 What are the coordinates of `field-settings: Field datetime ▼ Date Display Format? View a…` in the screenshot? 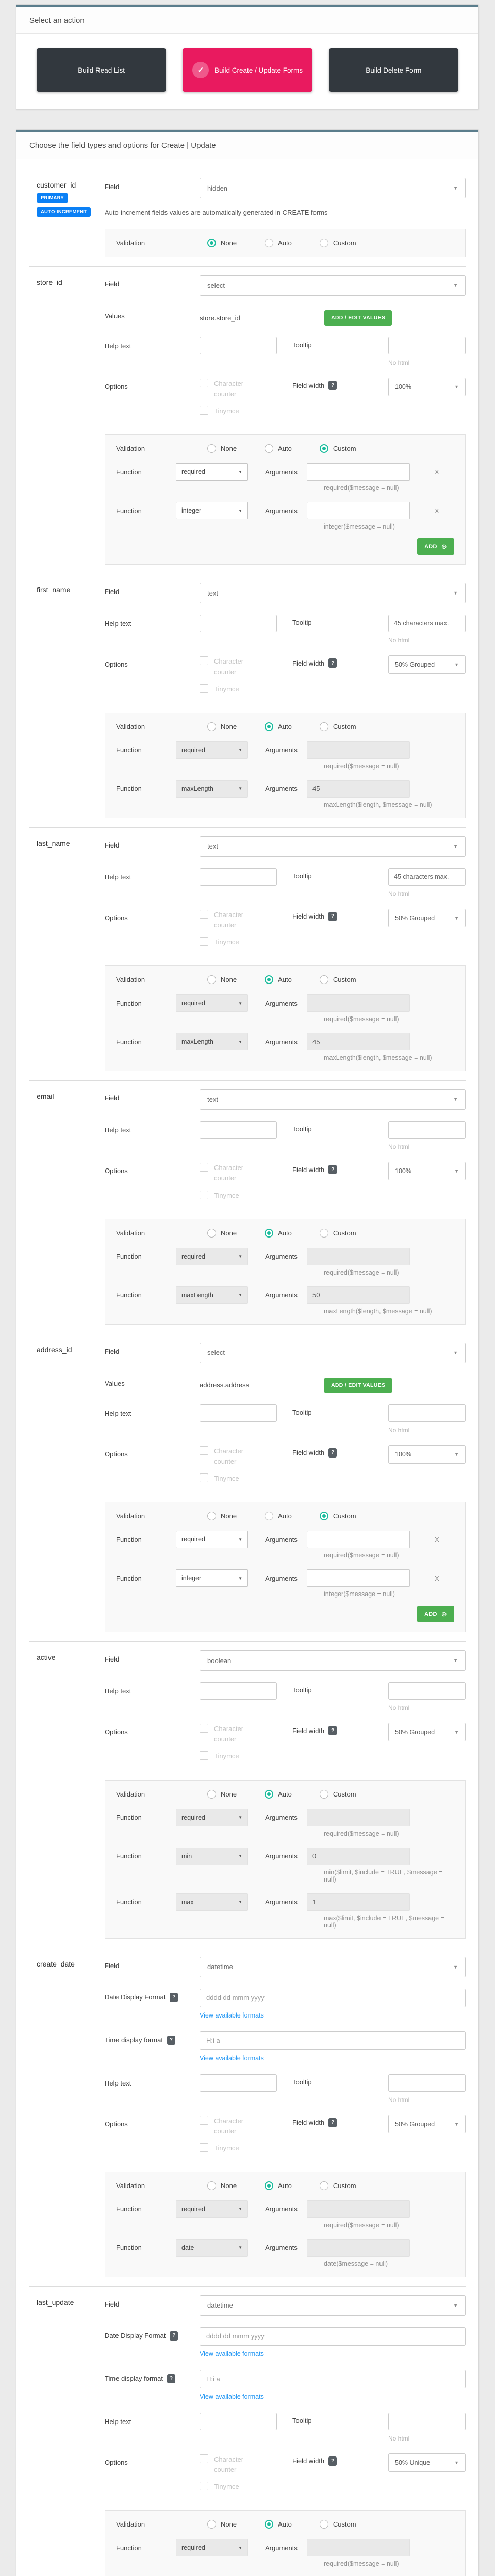 It's located at (285, 2116).